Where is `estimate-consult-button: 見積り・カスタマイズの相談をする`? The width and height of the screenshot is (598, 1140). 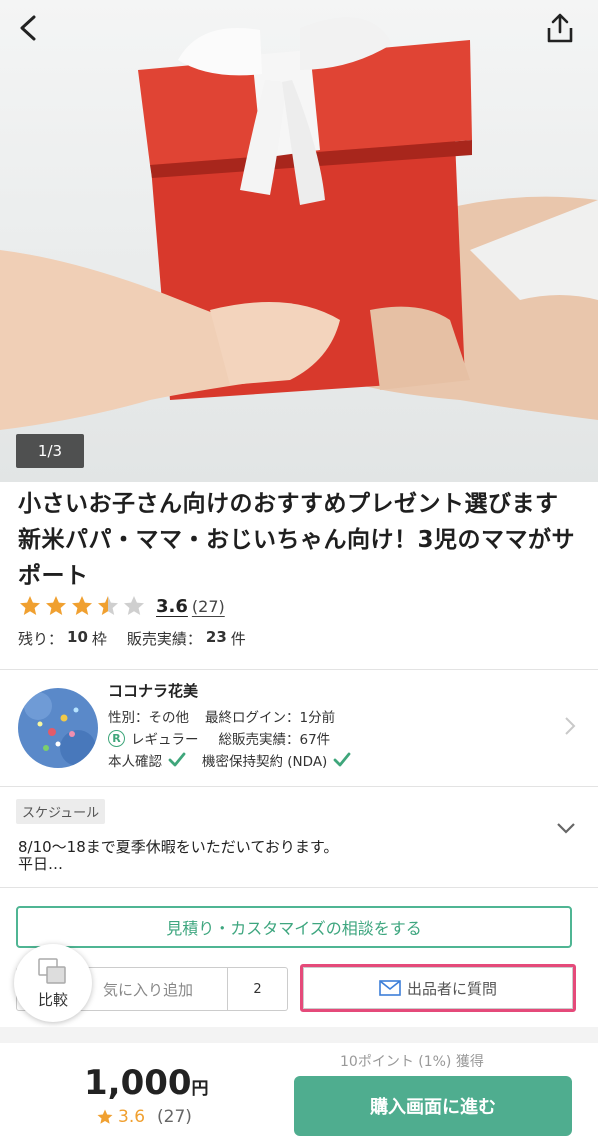
estimate-consult-button: 見積り・カスタマイズの相談をする is located at coordinates (294, 927).